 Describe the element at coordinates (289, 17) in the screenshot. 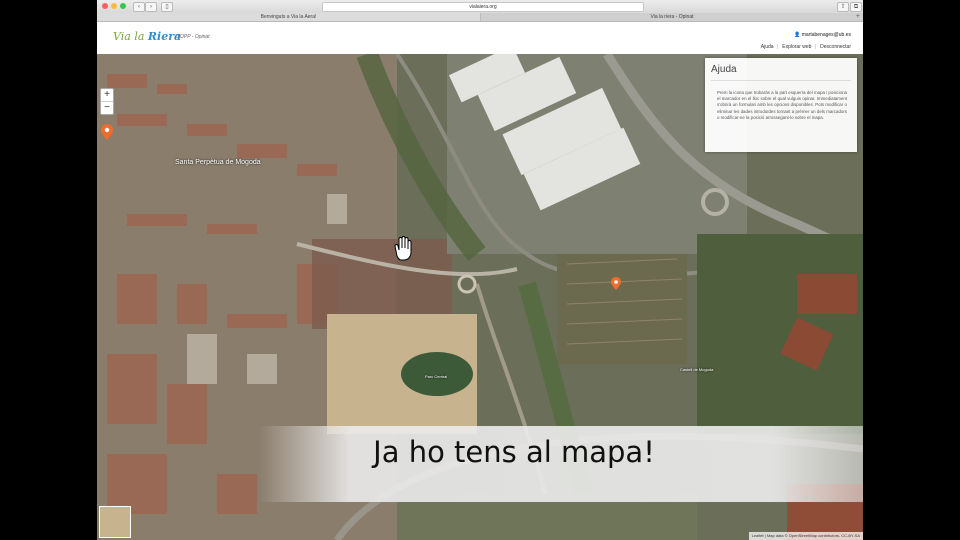

I see `tab-benvinguts: Benvinguts a Via la Aera!` at that location.